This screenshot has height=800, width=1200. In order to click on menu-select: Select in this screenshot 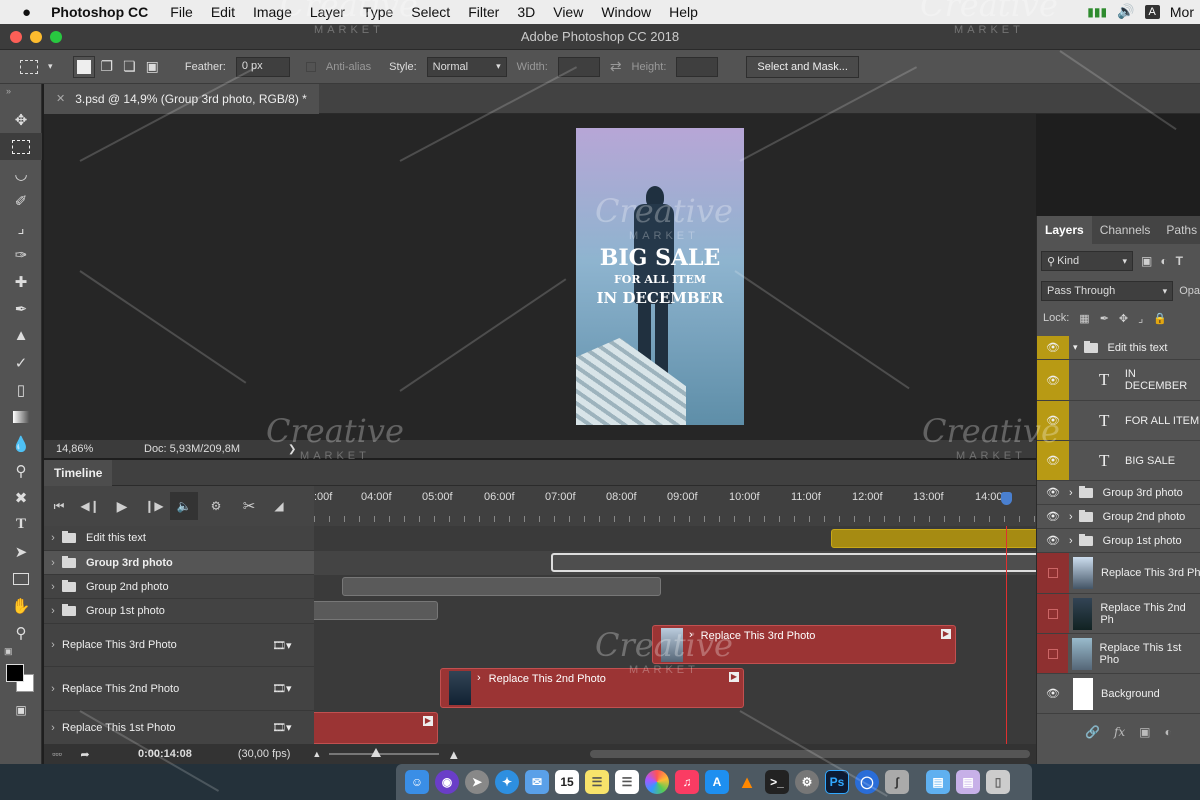, I will do `click(430, 12)`.